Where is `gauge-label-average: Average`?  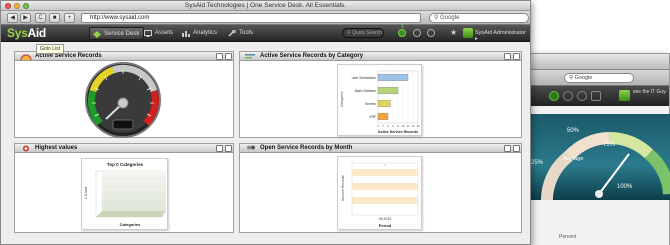
gauge-label-average: Average is located at coordinates (573, 159).